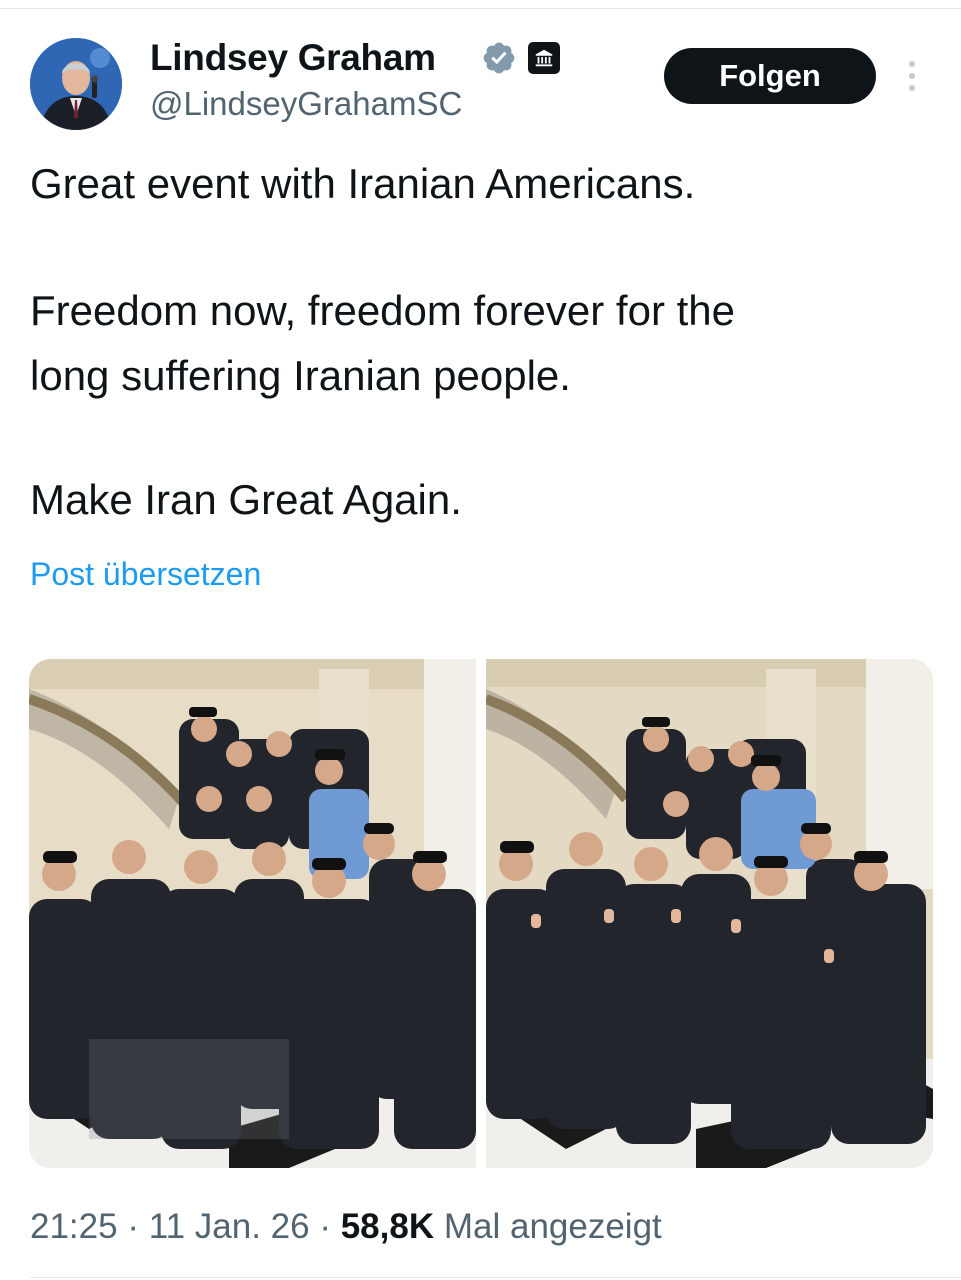  I want to click on author-display-name: Lindsey Graham, so click(293, 58).